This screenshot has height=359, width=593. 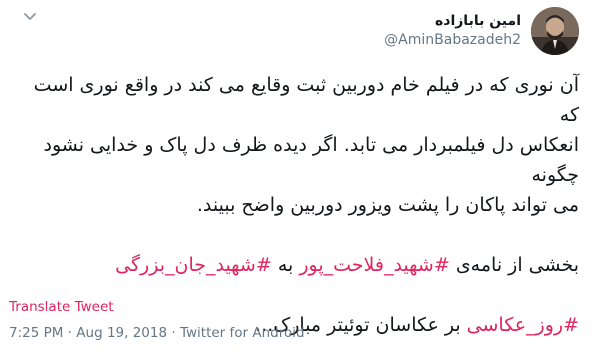 What do you see at coordinates (121, 333) in the screenshot?
I see `tweet-date: Aug 19, 2018` at bounding box center [121, 333].